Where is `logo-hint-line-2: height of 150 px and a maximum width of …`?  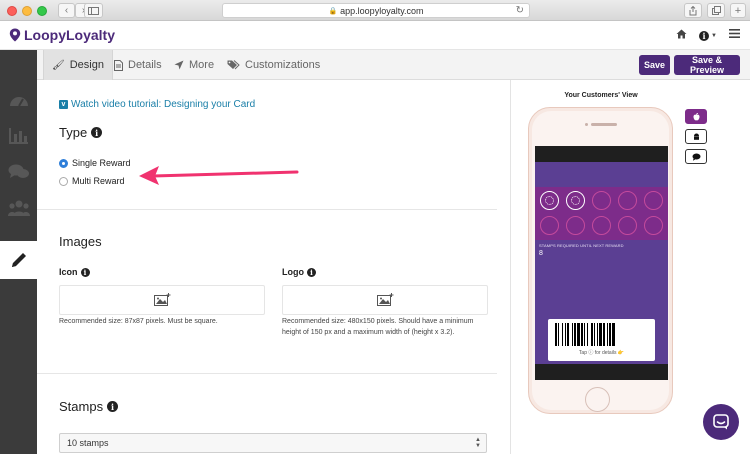 logo-hint-line-2: height of 150 px and a maximum width of … is located at coordinates (368, 332).